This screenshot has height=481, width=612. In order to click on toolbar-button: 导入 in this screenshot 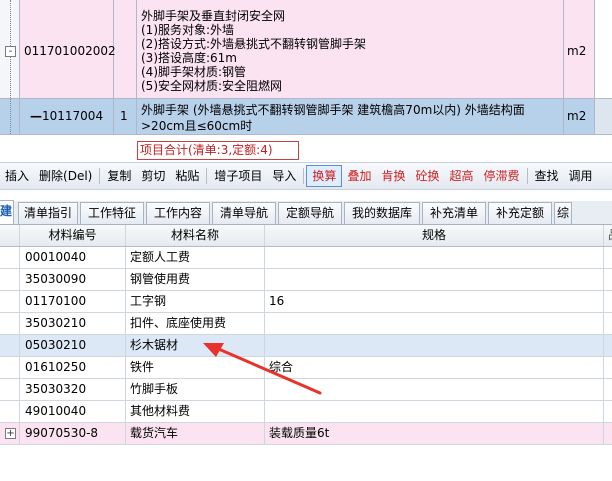, I will do `click(284, 176)`.